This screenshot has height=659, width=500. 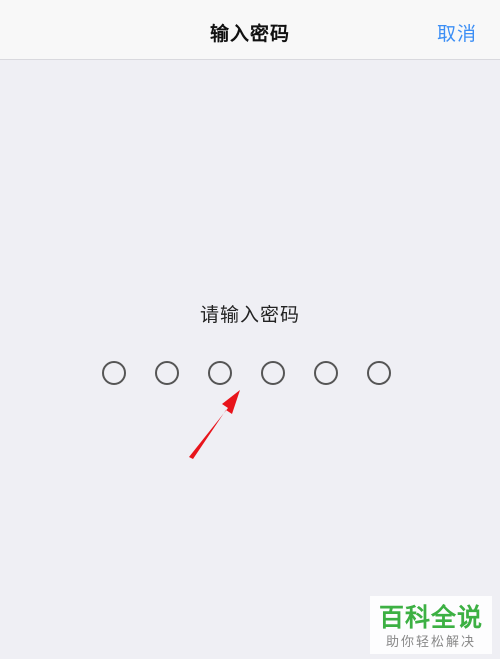 What do you see at coordinates (249, 315) in the screenshot?
I see `passcode-prompt: 请输入密码` at bounding box center [249, 315].